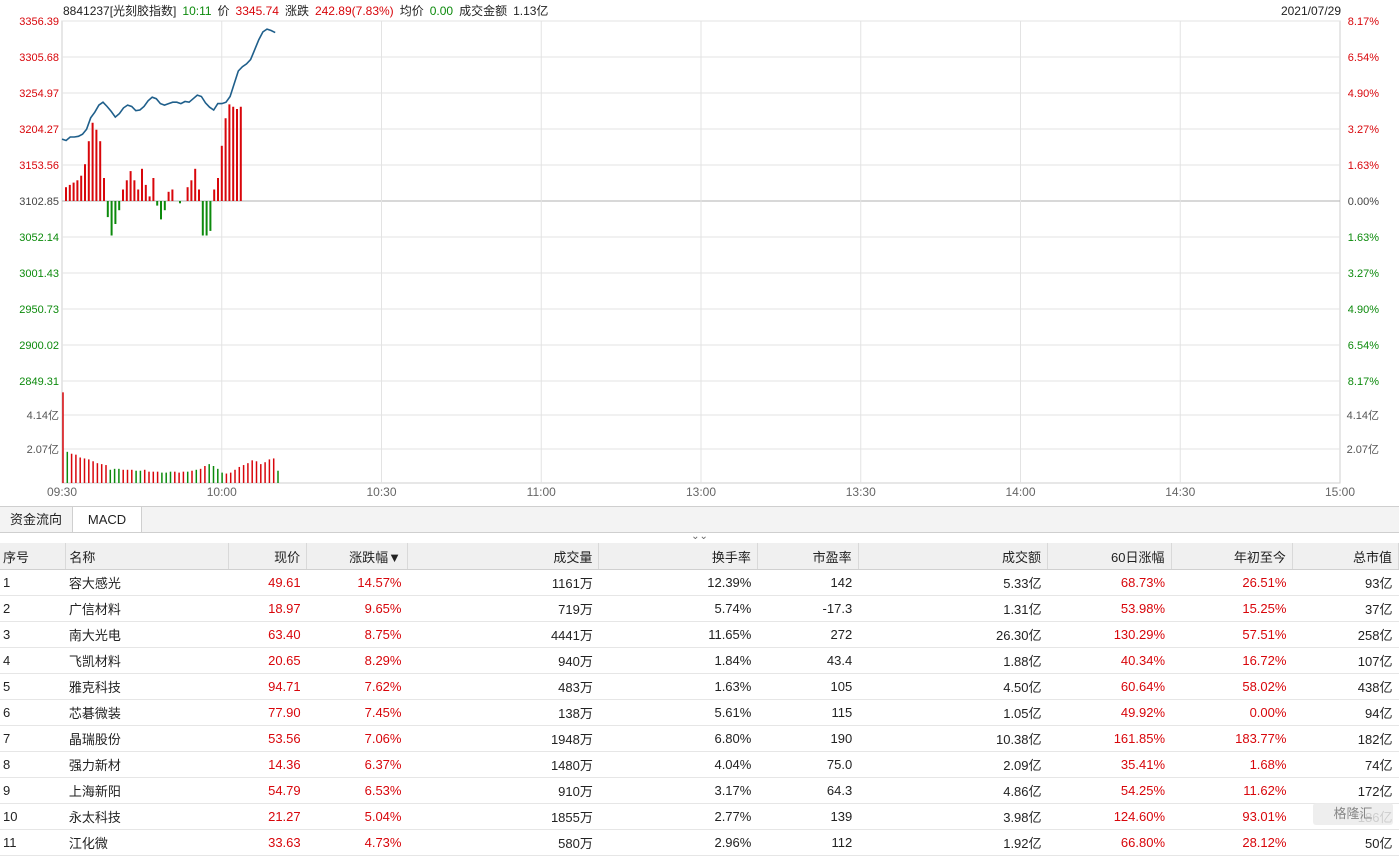  I want to click on col-header-ytd: 年初至今, so click(1232, 556).